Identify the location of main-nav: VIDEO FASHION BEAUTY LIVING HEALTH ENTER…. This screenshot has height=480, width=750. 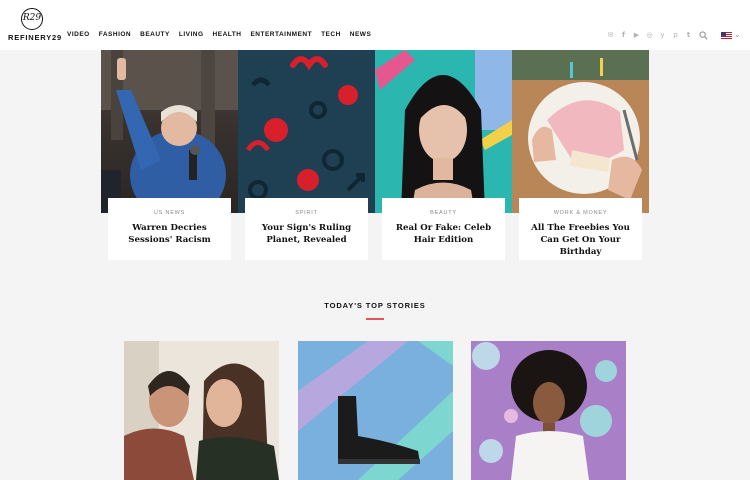
(219, 34).